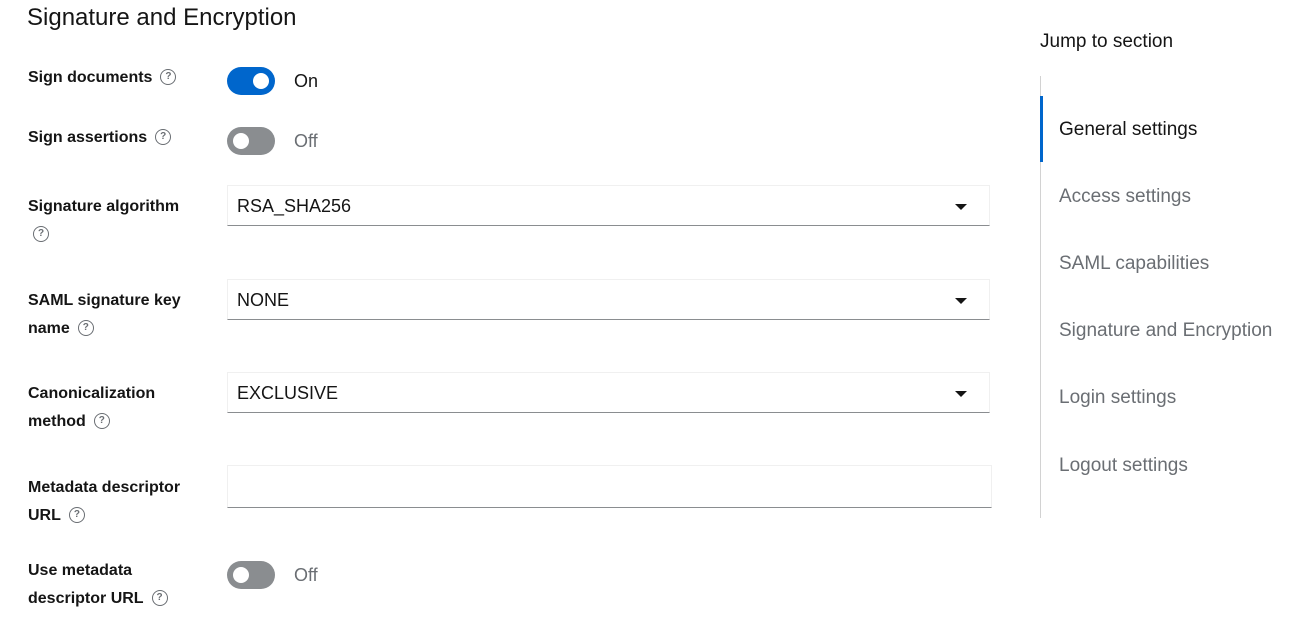 This screenshot has height=624, width=1289. What do you see at coordinates (288, 393) in the screenshot?
I see `canonicalization-method-value: EXCLUSIVE` at bounding box center [288, 393].